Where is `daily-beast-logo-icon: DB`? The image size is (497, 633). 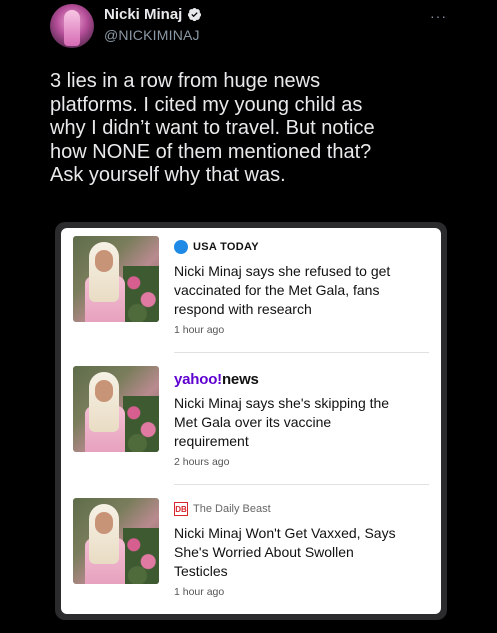
daily-beast-logo-icon: DB is located at coordinates (181, 509).